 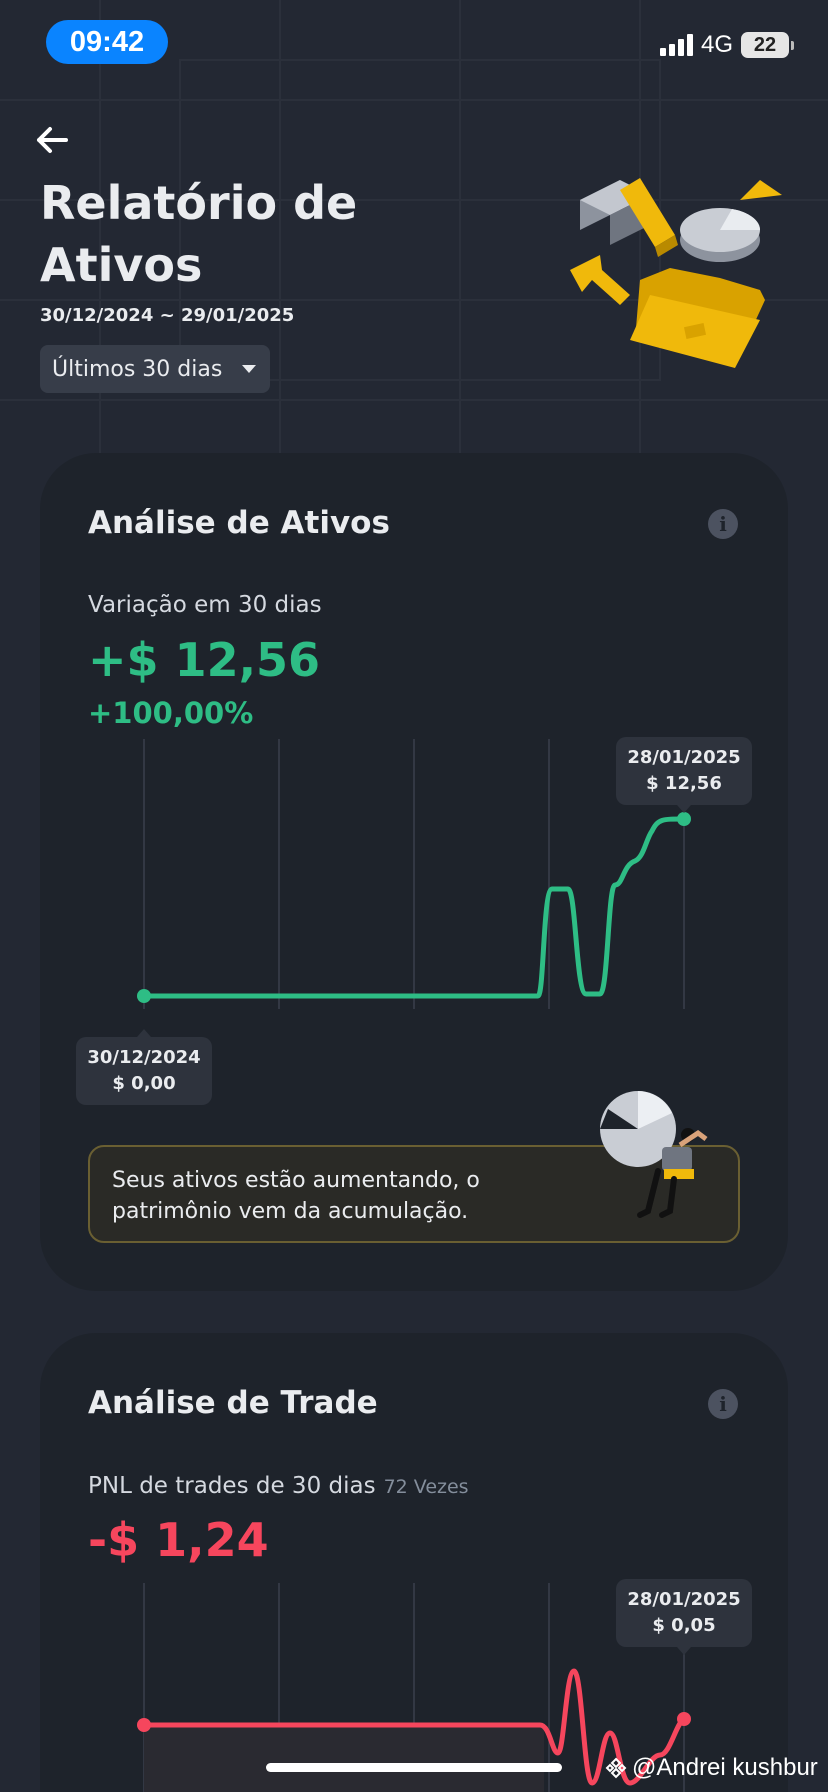 I want to click on date-range: 30/12/2024 ~ 29/01/2025, so click(x=167, y=315).